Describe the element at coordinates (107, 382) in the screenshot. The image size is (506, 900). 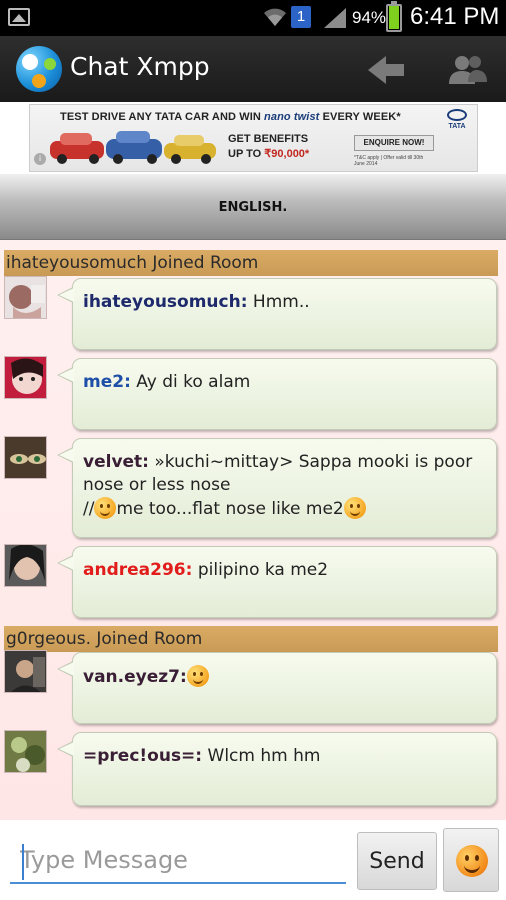
I see `message-sender: me2:` at that location.